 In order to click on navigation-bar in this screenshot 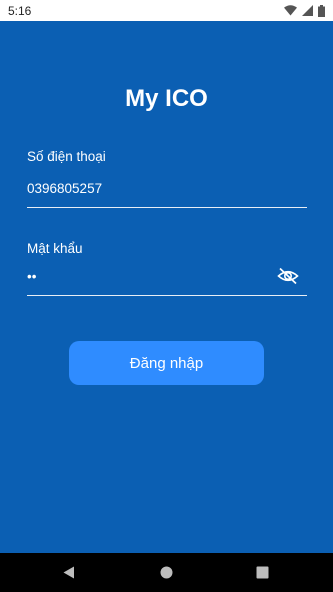, I will do `click(166, 572)`.